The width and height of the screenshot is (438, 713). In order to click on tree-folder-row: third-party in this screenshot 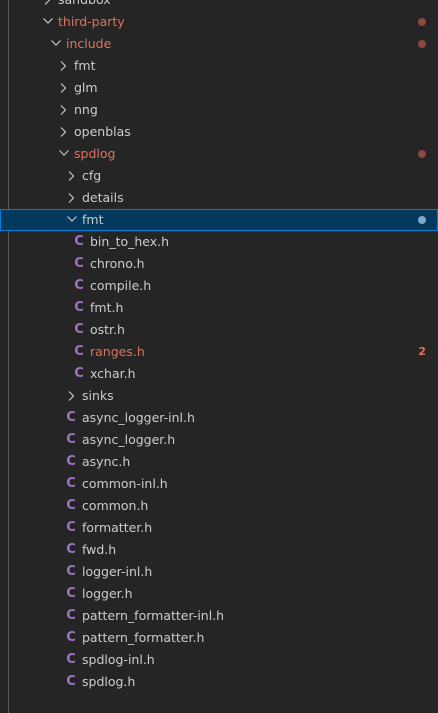, I will do `click(219, 22)`.